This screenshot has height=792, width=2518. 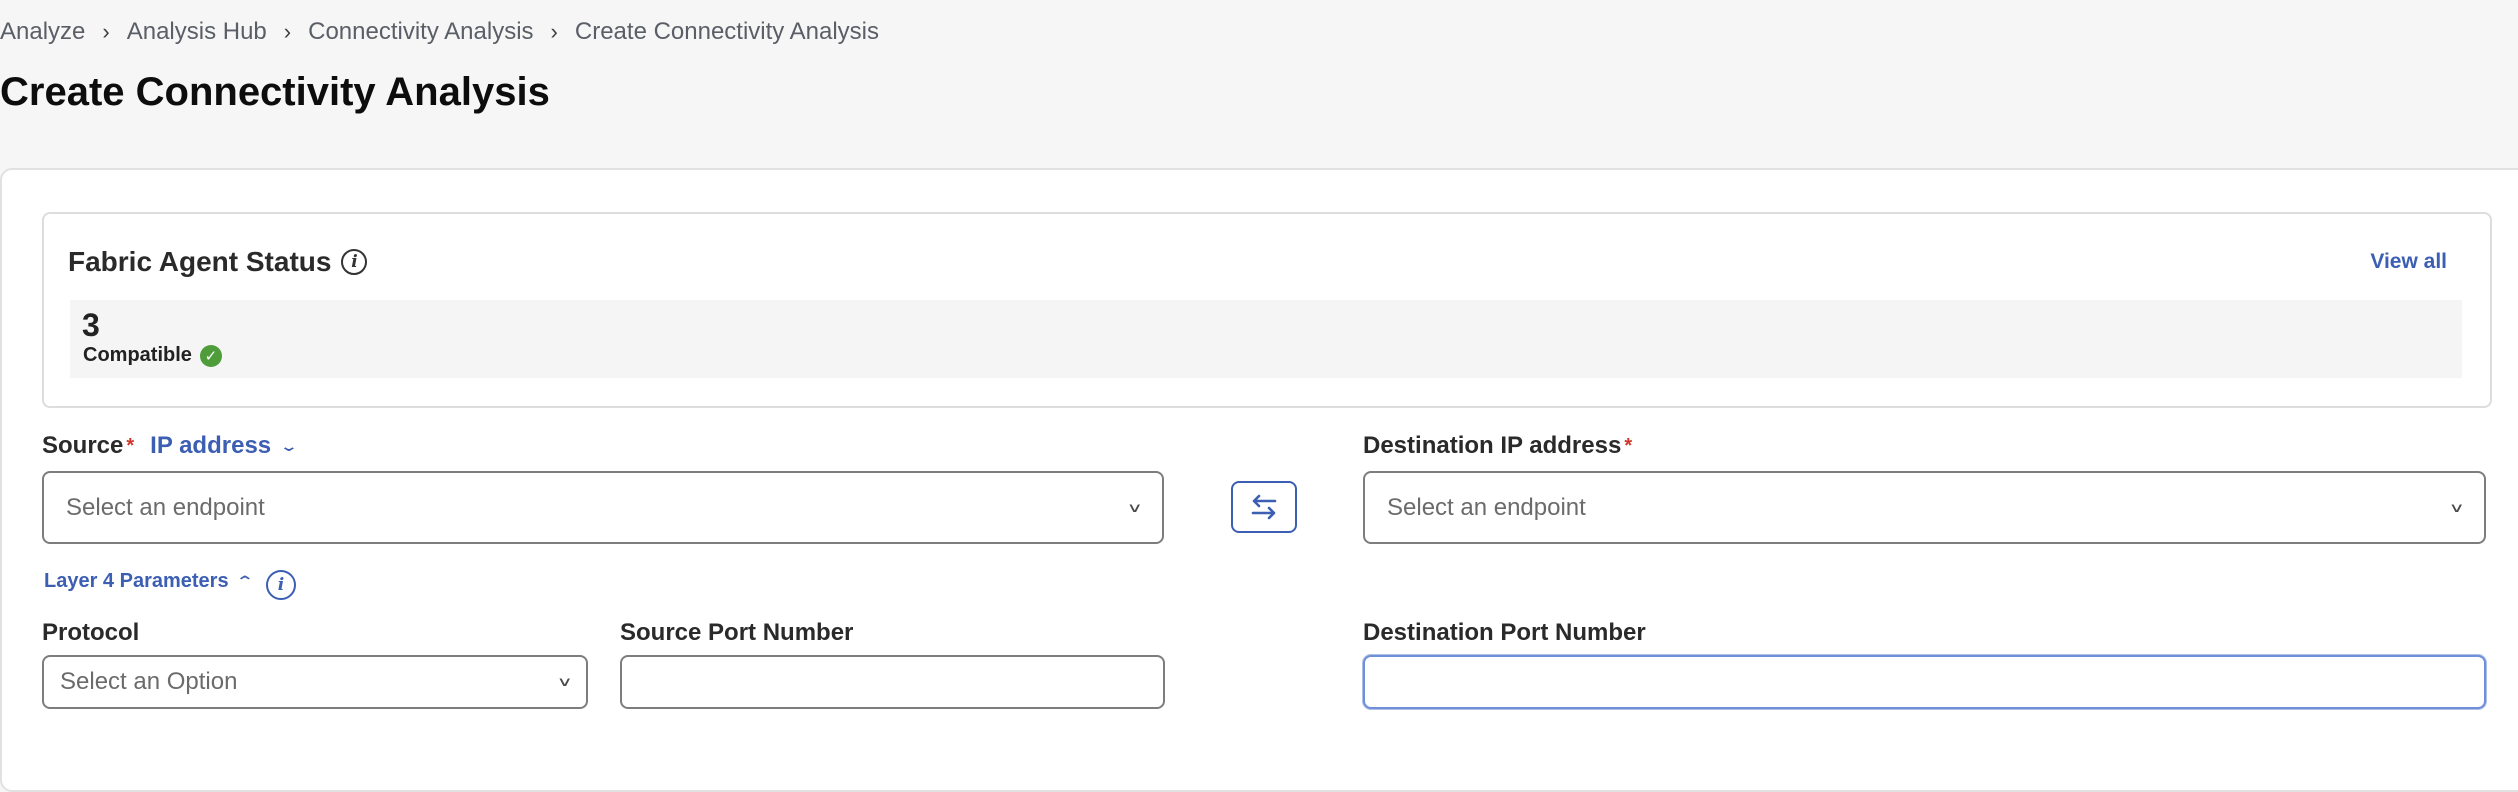 I want to click on destination-label: Destination IP address, so click(x=1492, y=445).